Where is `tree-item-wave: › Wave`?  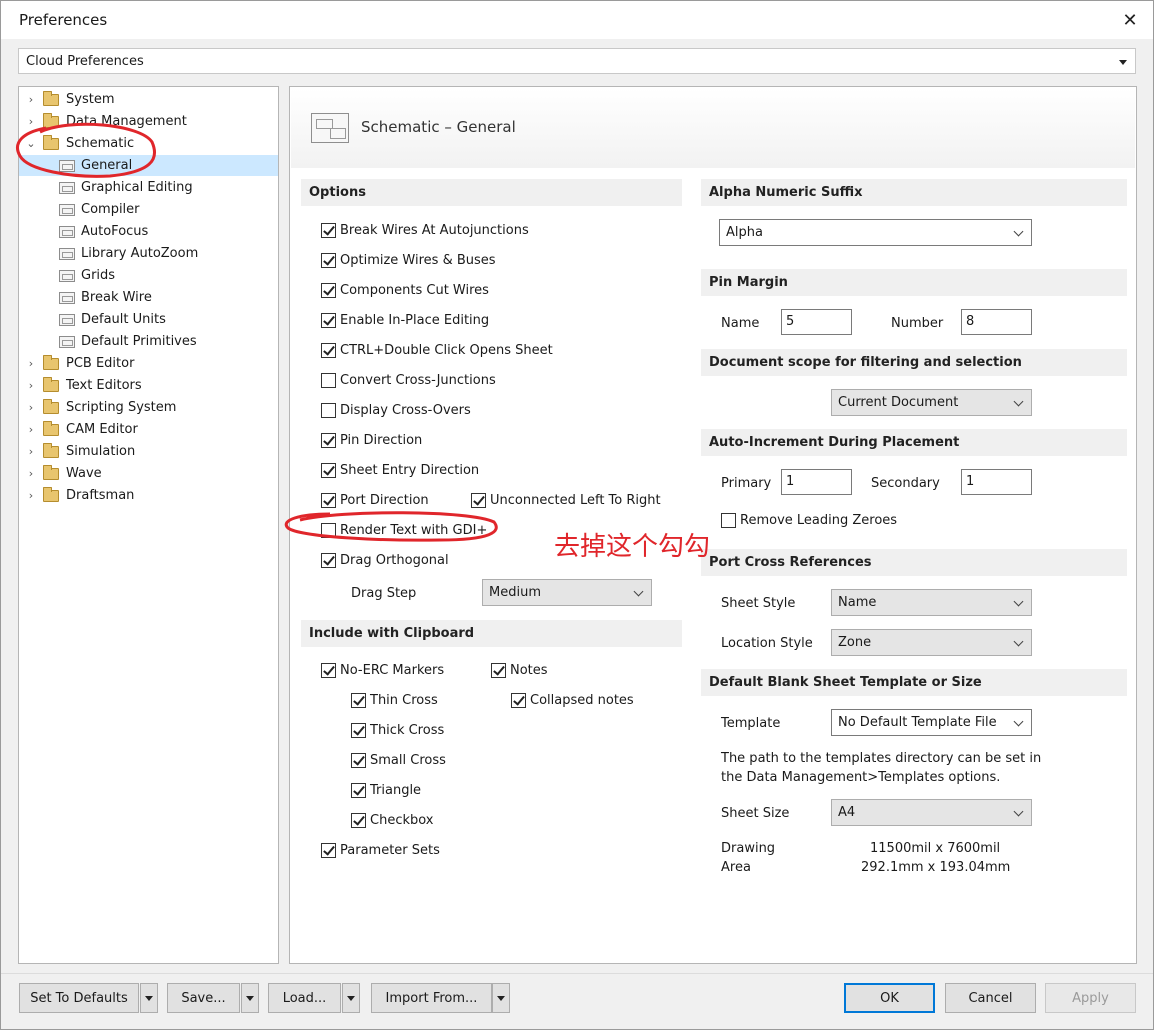 tree-item-wave: › Wave is located at coordinates (148, 473).